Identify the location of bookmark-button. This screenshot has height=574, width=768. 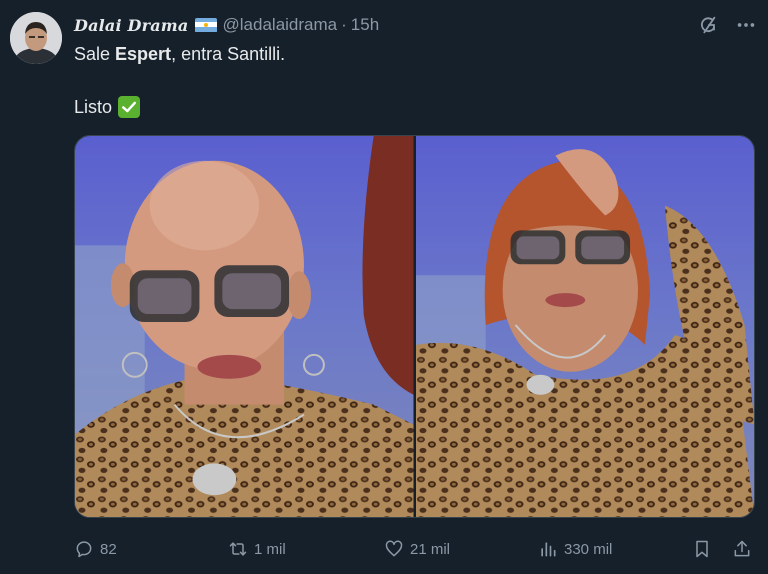
(702, 549).